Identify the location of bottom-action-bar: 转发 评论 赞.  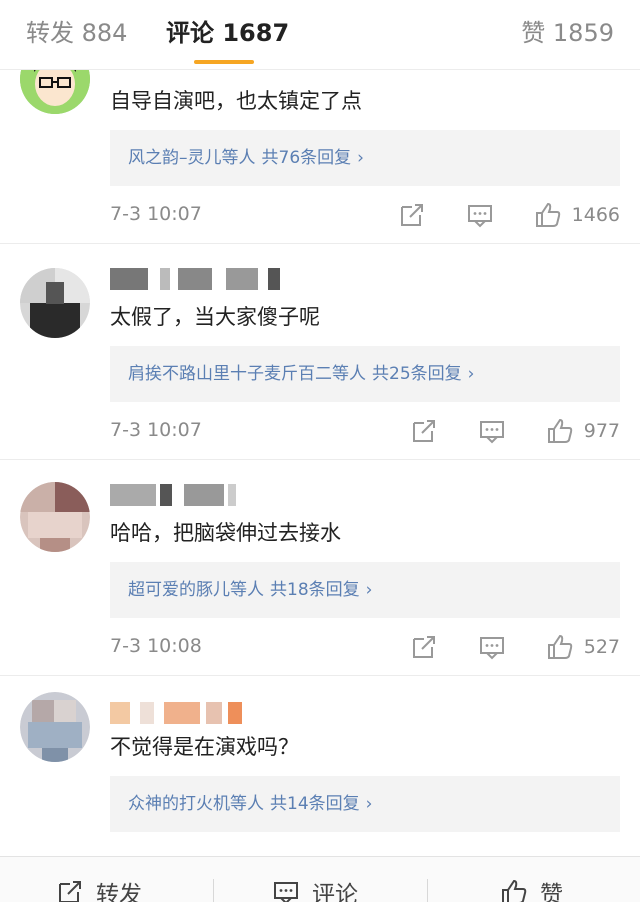
(320, 879).